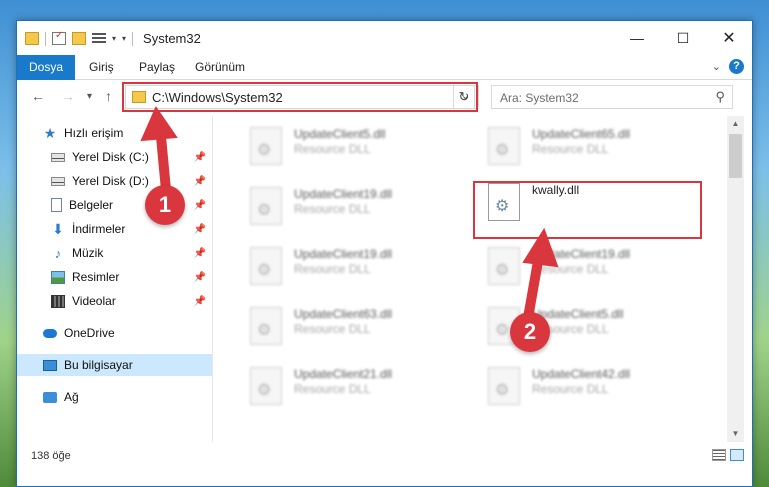 This screenshot has height=487, width=769. What do you see at coordinates (159, 123) in the screenshot?
I see `arrow-1-head` at bounding box center [159, 123].